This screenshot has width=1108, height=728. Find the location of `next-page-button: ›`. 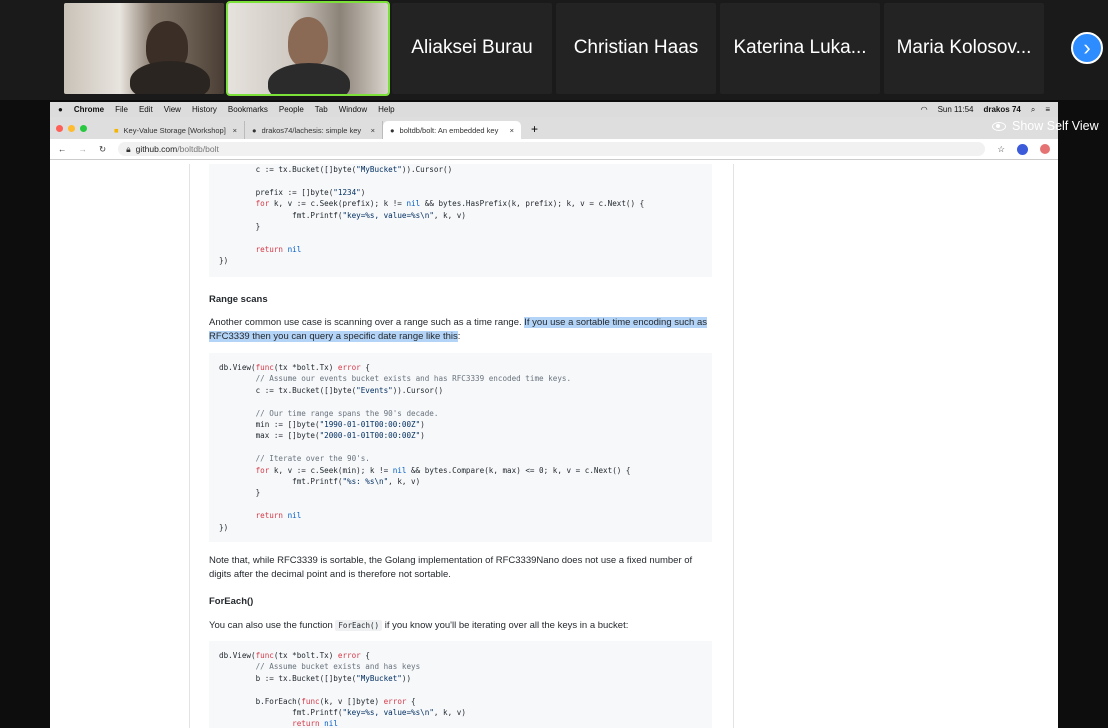

next-page-button: › is located at coordinates (1087, 48).